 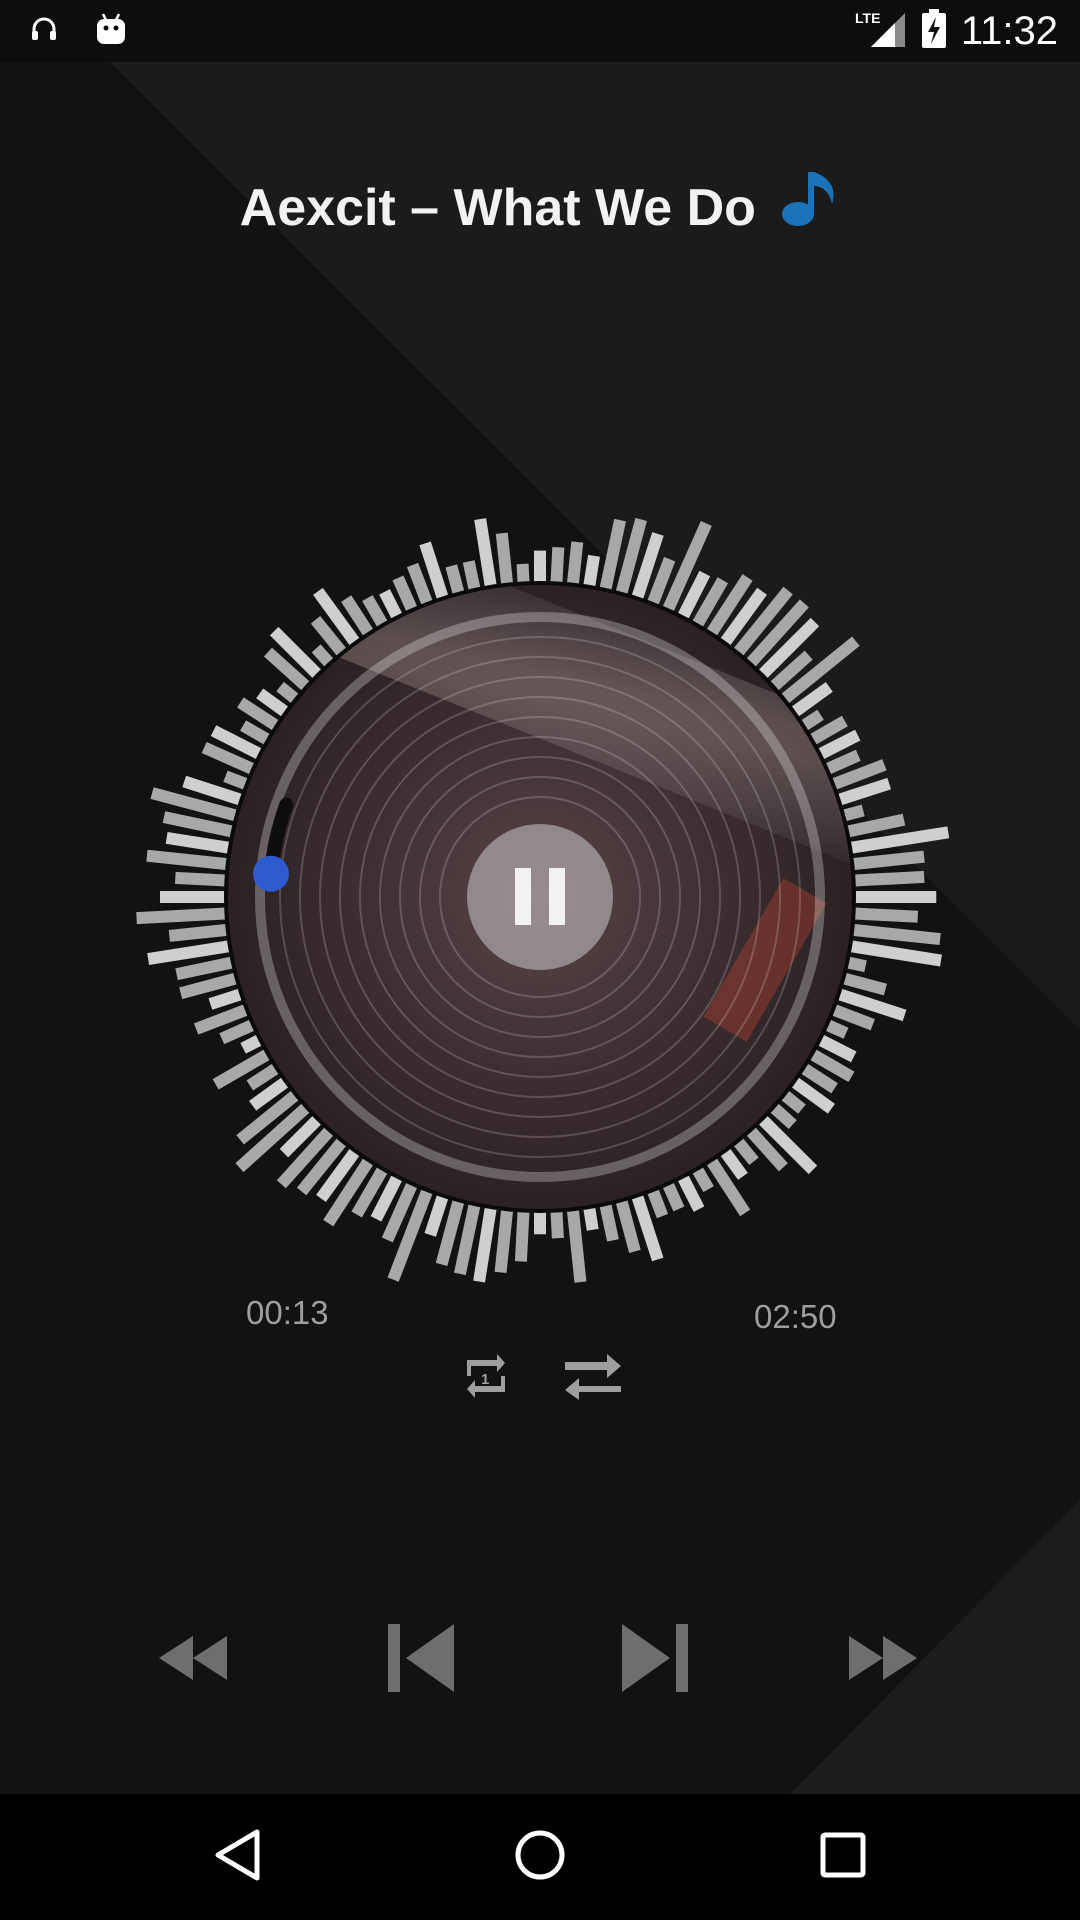 I want to click on total-time: 02:50, so click(x=795, y=1316).